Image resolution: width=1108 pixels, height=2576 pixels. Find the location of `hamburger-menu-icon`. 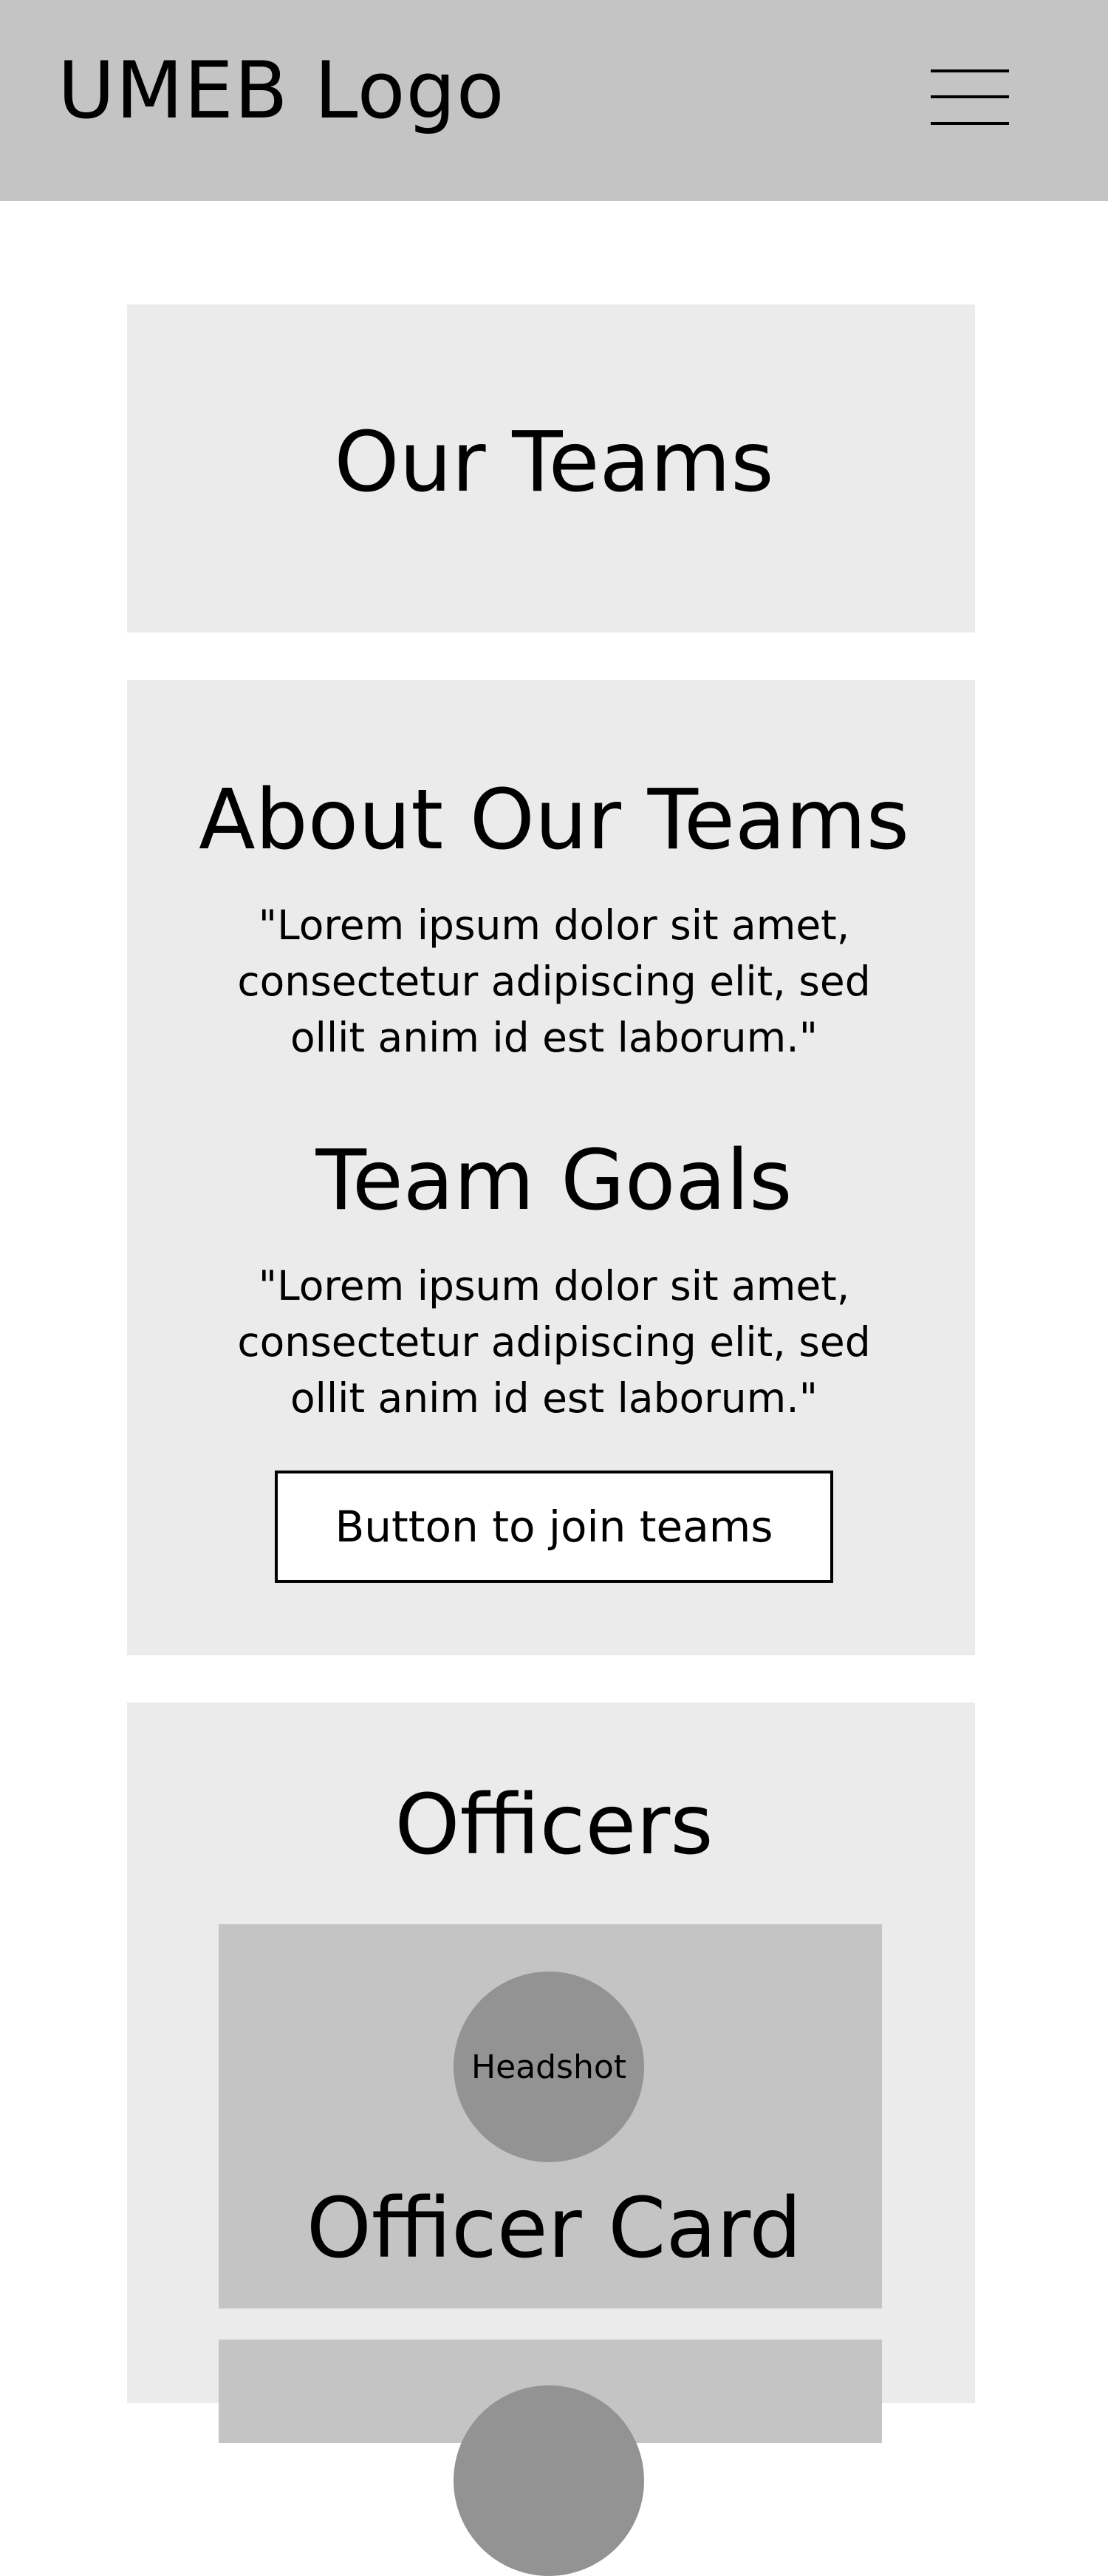

hamburger-menu-icon is located at coordinates (969, 97).